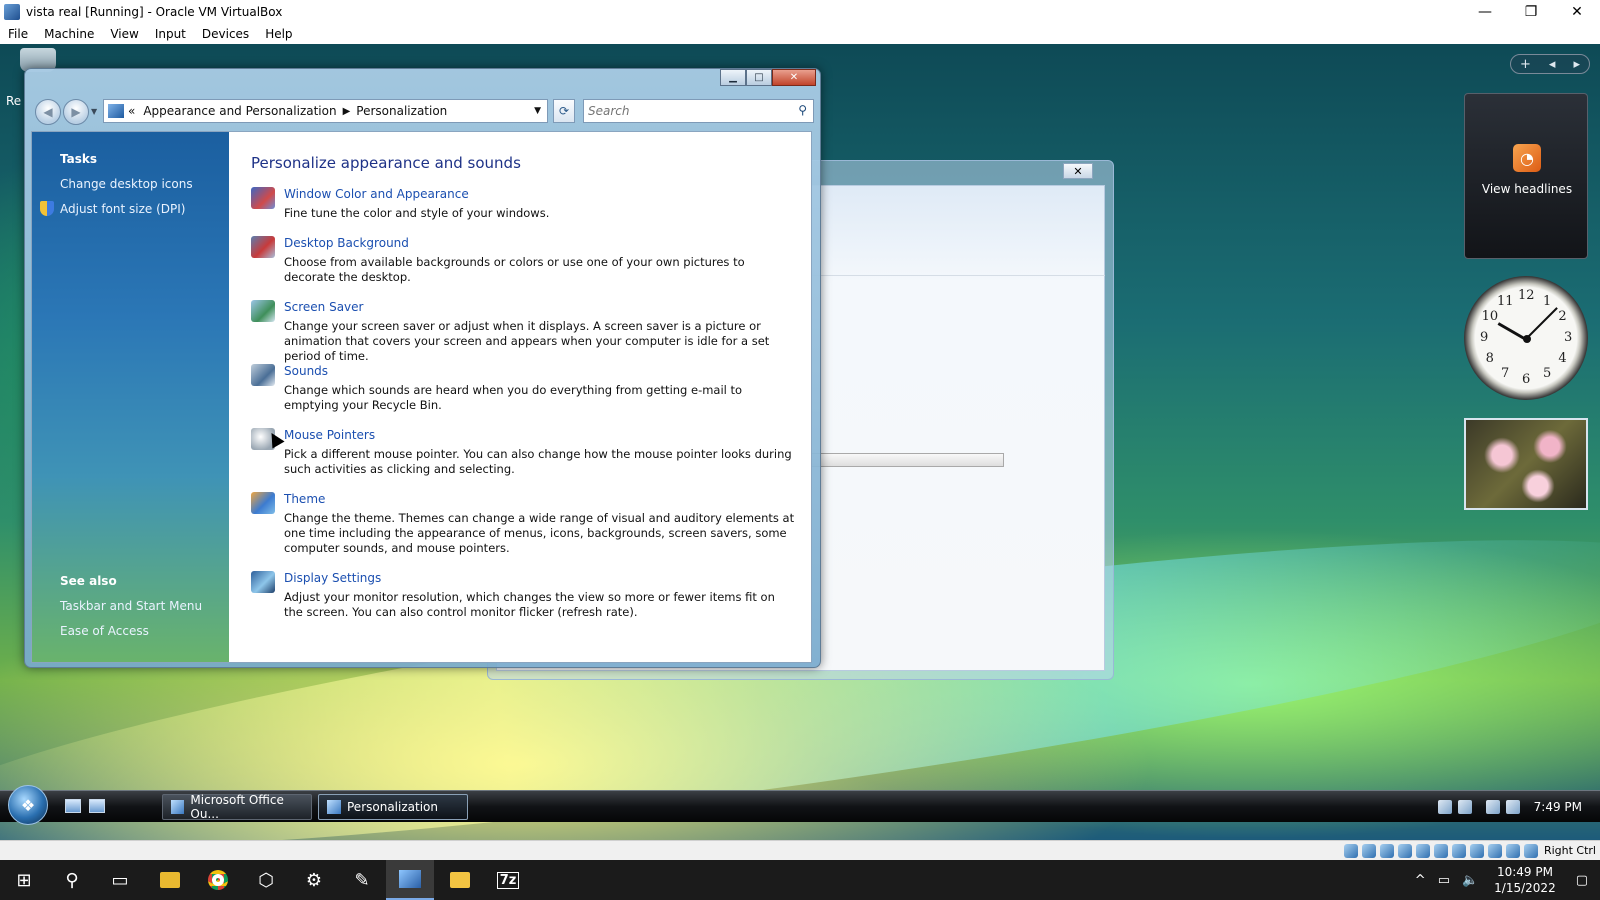  Describe the element at coordinates (1526, 176) in the screenshot. I see `feed-headlines-gadget: ◔ View headlines` at that location.